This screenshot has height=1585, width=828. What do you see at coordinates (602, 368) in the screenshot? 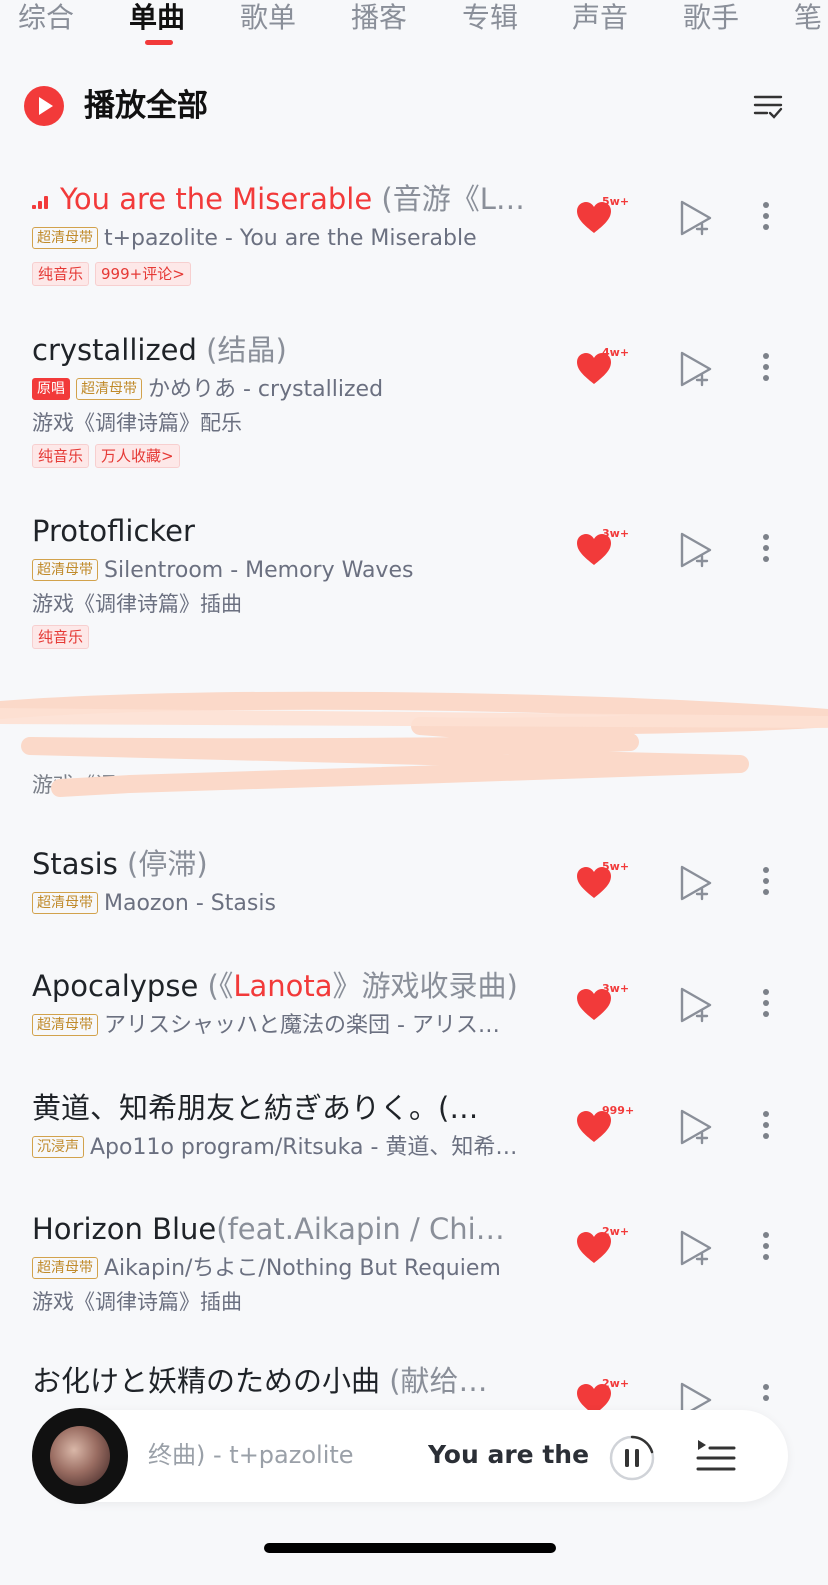
I see `like-button: 4w+` at bounding box center [602, 368].